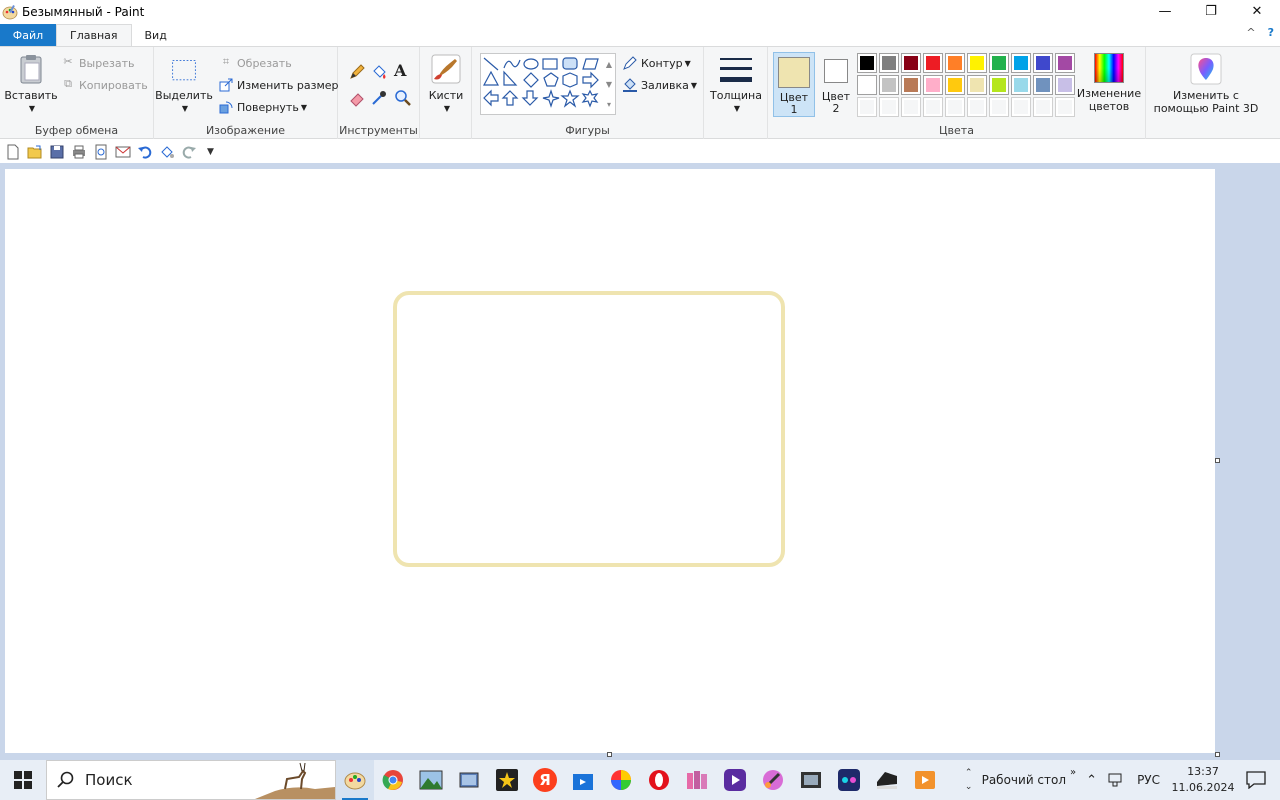 Image resolution: width=1280 pixels, height=800 pixels. Describe the element at coordinates (1211, 11) in the screenshot. I see `maximize-button: ❐` at that location.